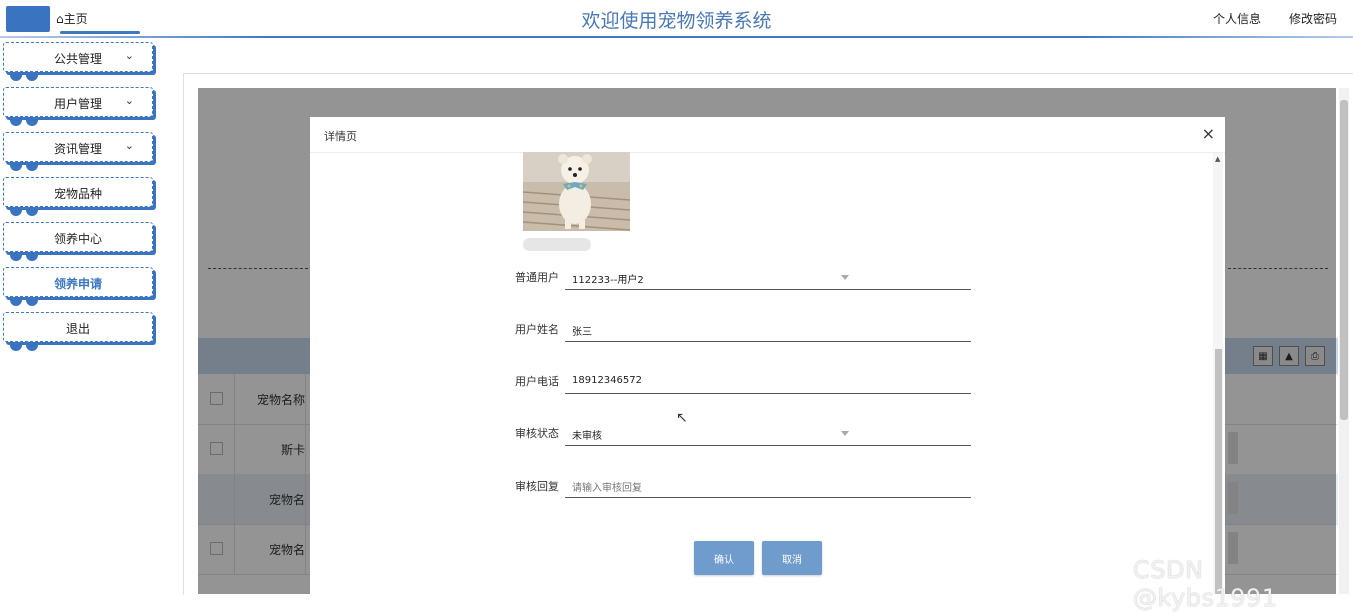  What do you see at coordinates (768, 381) in the screenshot?
I see `user-phone-input: 18912346572` at bounding box center [768, 381].